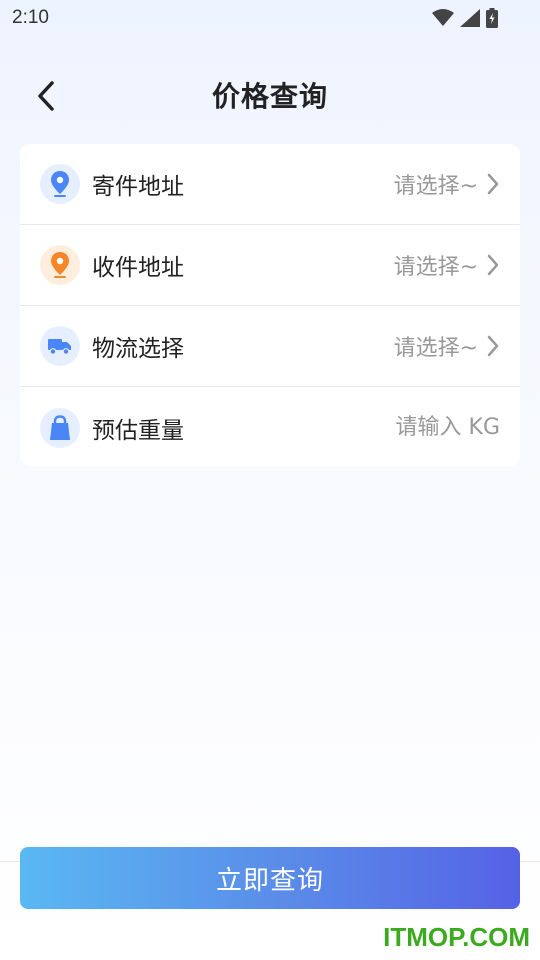 Image resolution: width=540 pixels, height=960 pixels. I want to click on weight-input, so click(410, 427).